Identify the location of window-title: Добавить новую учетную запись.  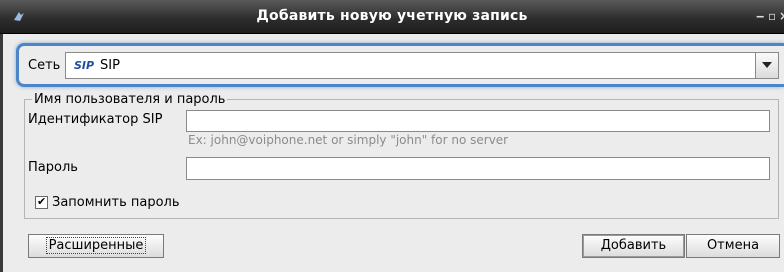
(392, 16).